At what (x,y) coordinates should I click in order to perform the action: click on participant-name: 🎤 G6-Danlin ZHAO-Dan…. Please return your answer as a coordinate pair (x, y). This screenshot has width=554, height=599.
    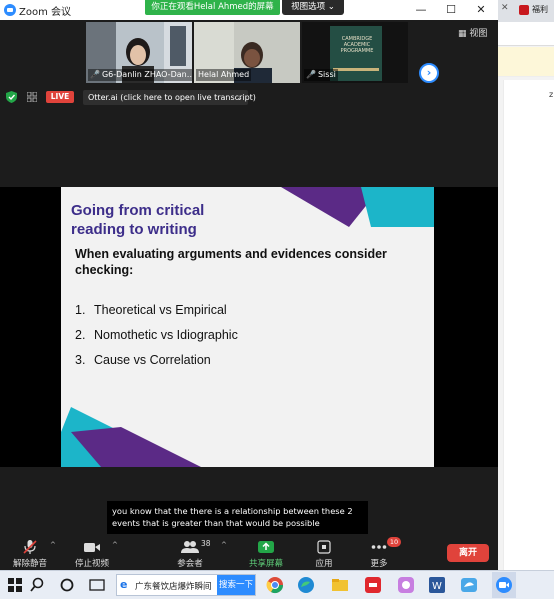
    Looking at the image, I should click on (140, 75).